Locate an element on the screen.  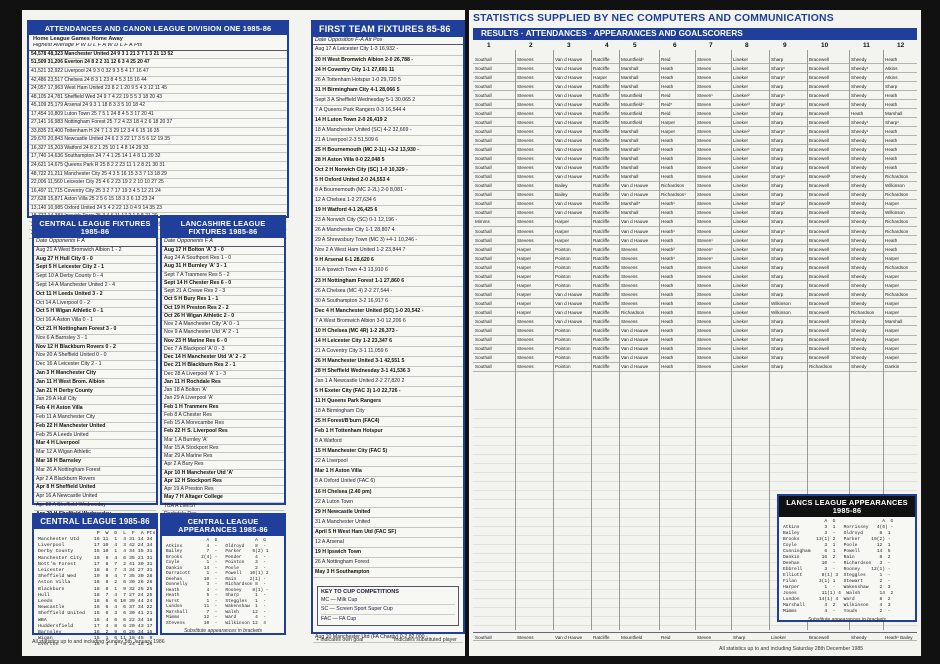
results-cell: Pointon is located at coordinates (563, 276).